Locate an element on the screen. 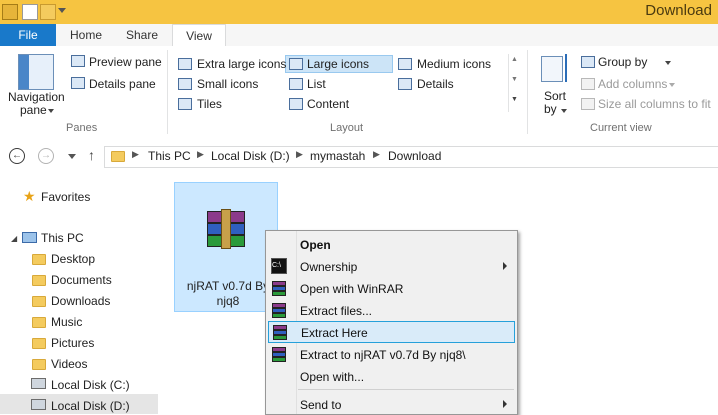  details-pane-icon is located at coordinates (78, 83).